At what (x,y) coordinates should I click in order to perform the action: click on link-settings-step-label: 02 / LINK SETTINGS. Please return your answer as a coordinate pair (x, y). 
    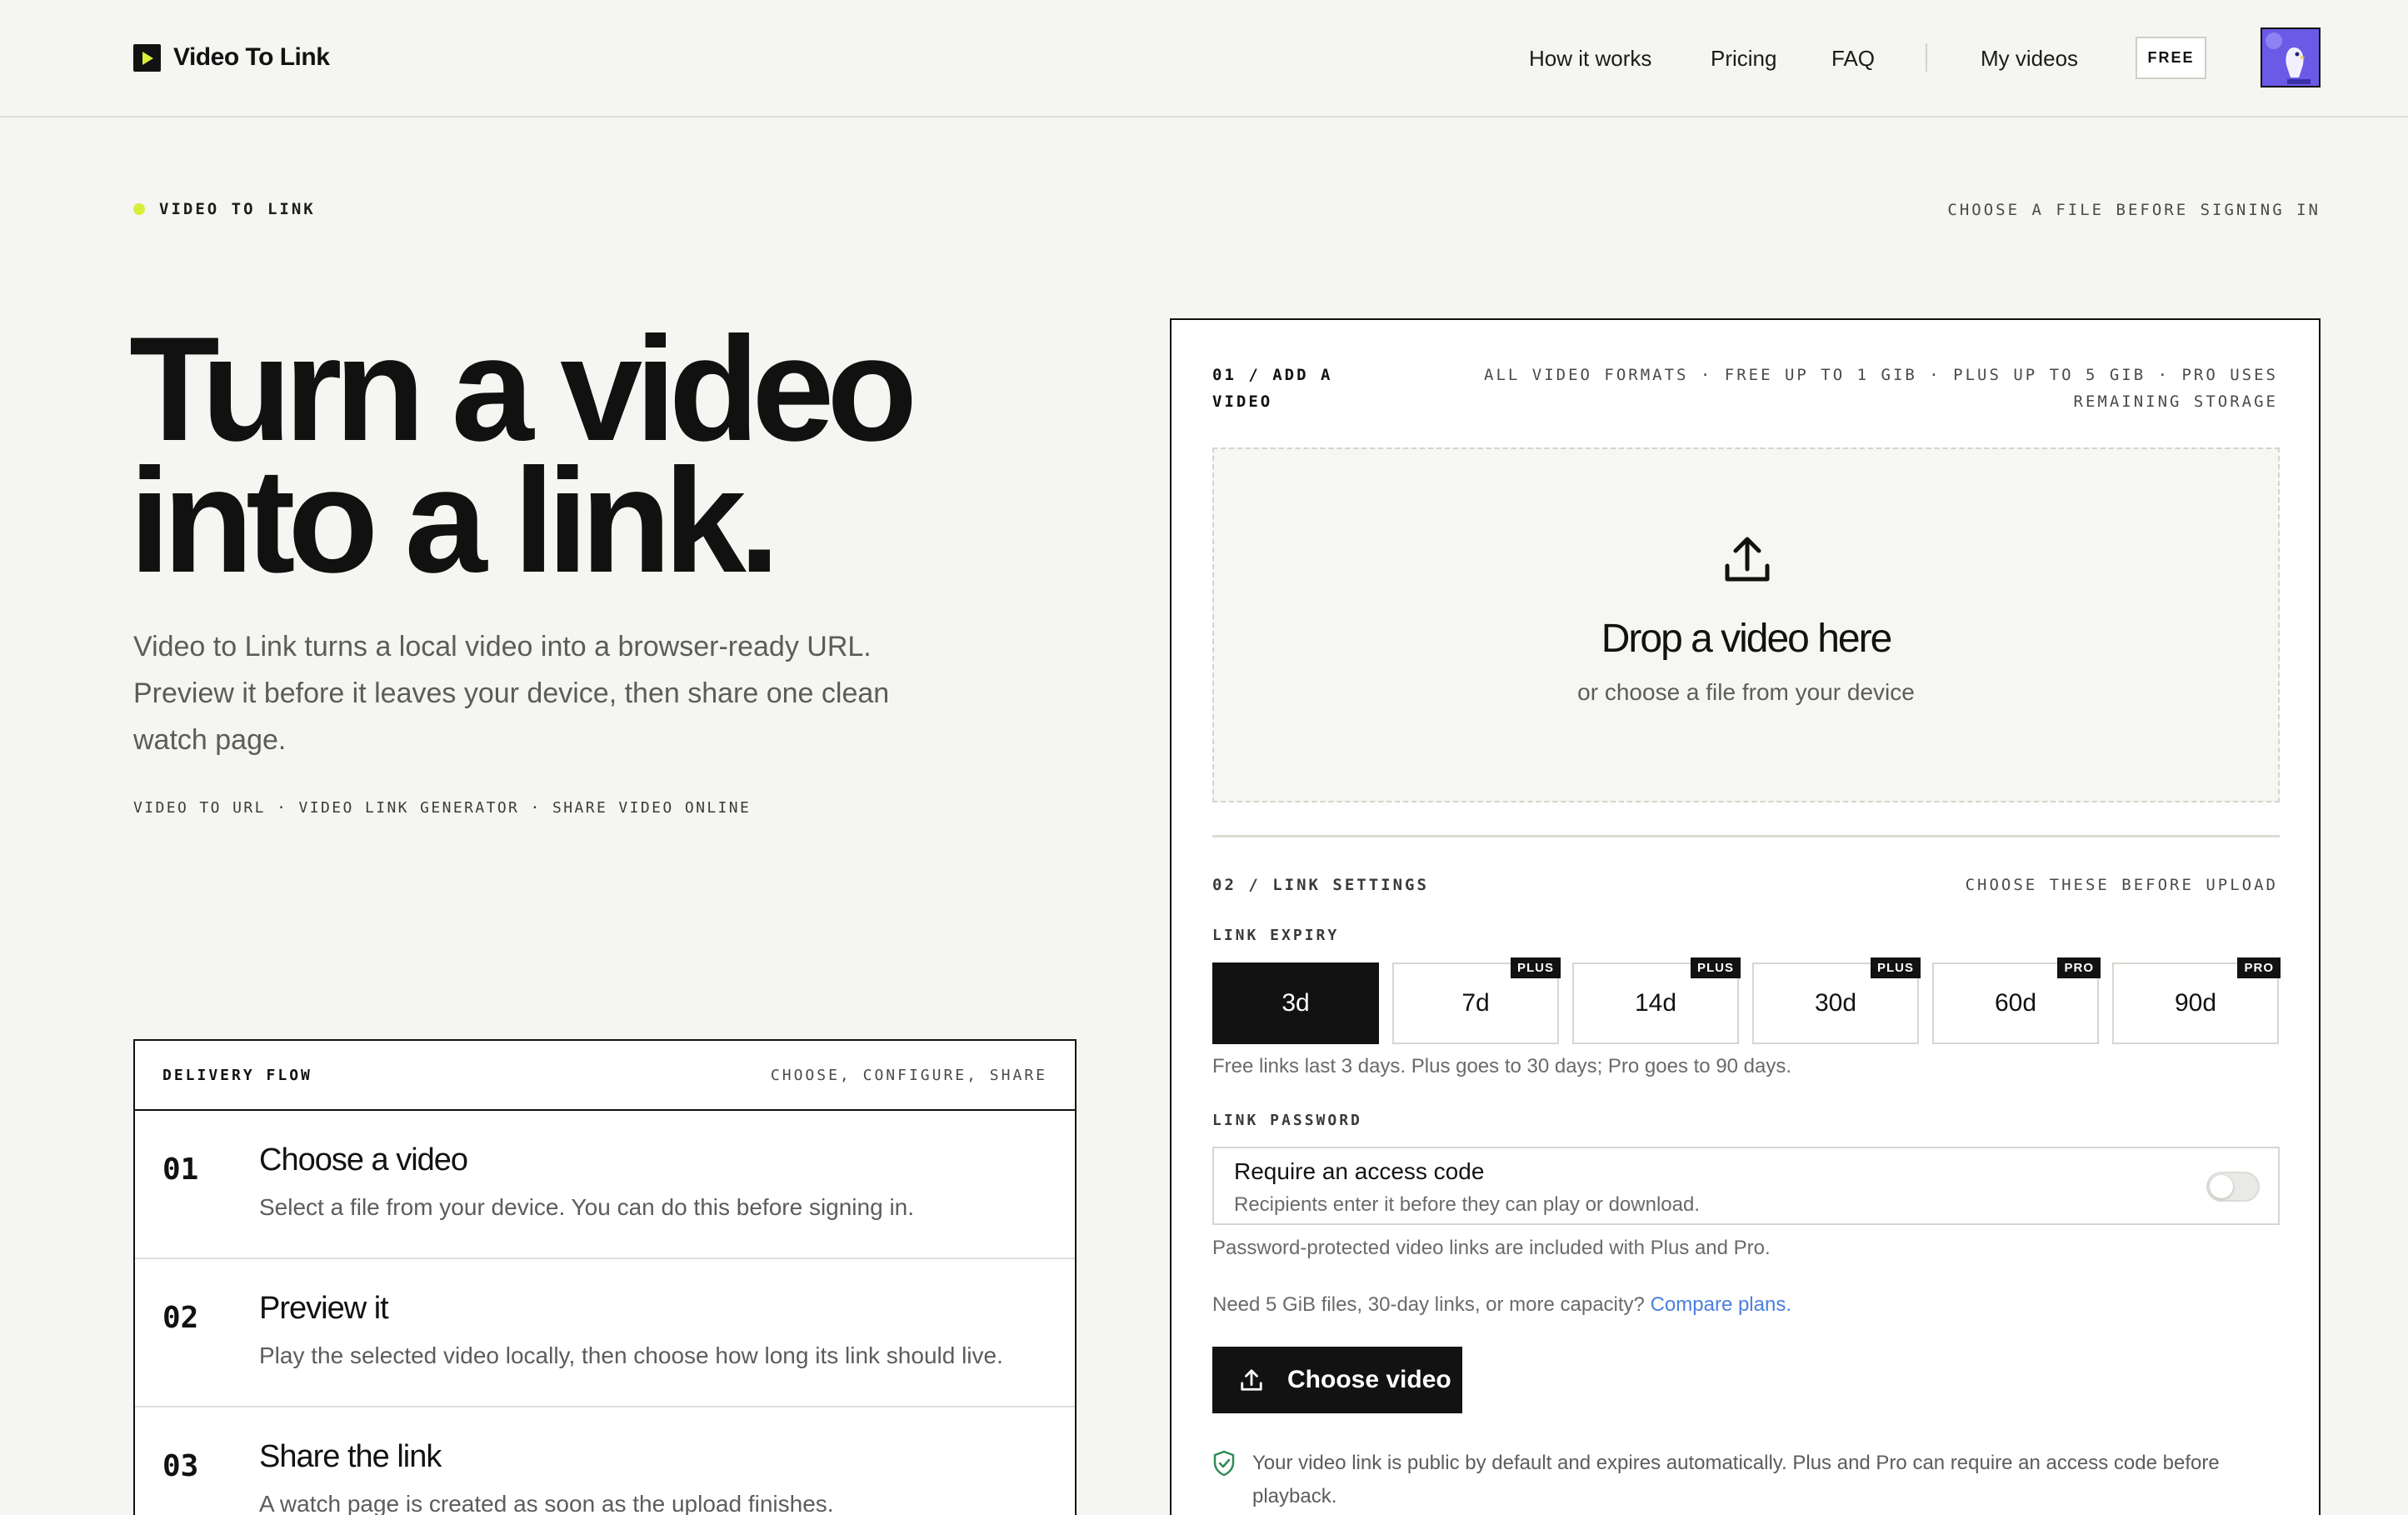
    Looking at the image, I should click on (1320, 885).